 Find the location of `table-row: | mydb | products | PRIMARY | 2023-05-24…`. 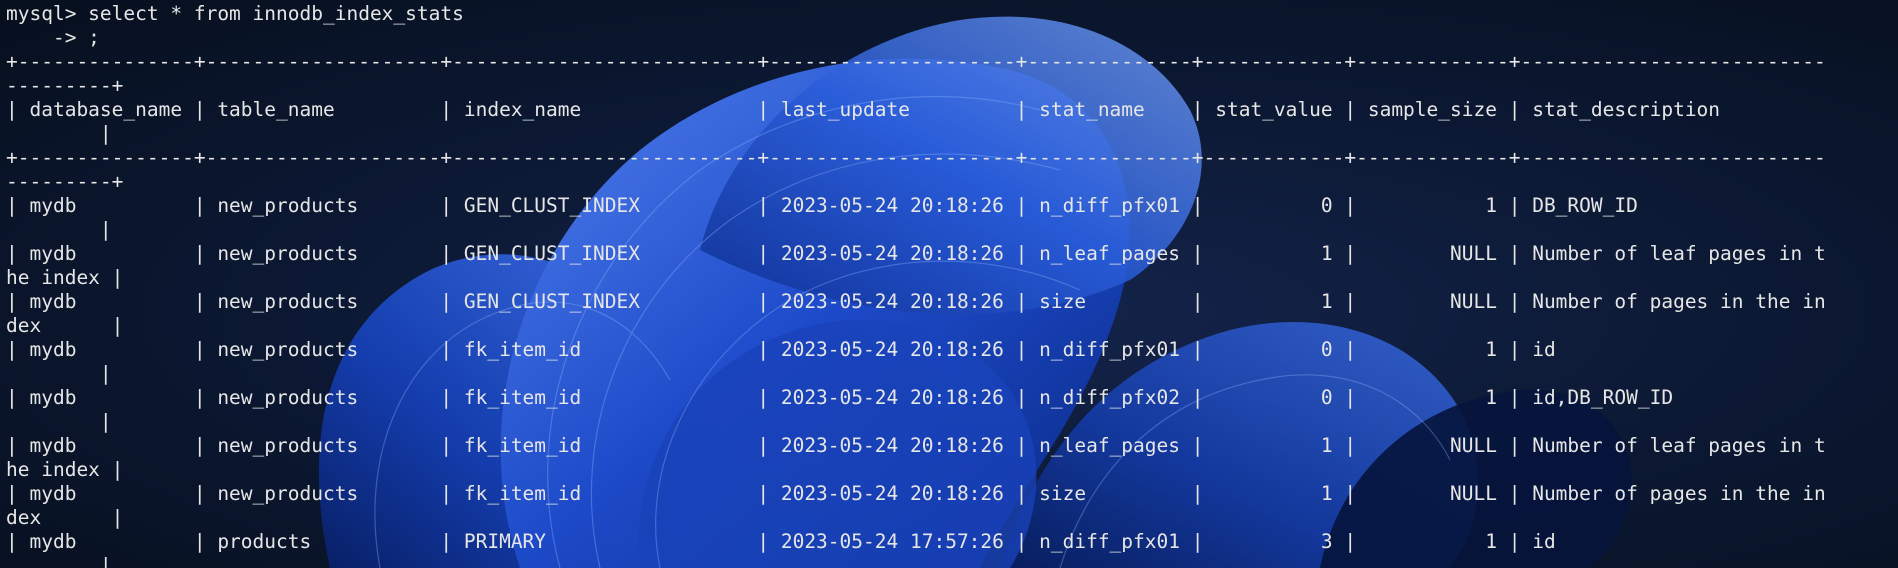

table-row: | mydb | products | PRIMARY | 2023-05-24… is located at coordinates (781, 541).